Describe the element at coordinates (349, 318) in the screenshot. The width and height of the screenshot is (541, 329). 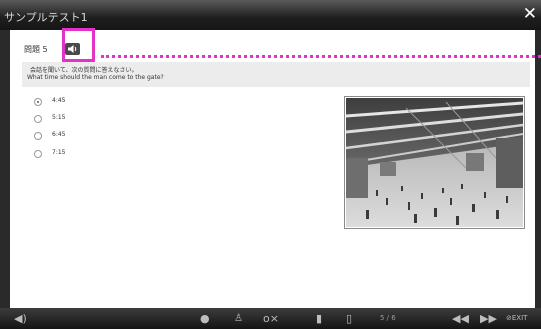
I see `document-list-icon: ▯` at that location.